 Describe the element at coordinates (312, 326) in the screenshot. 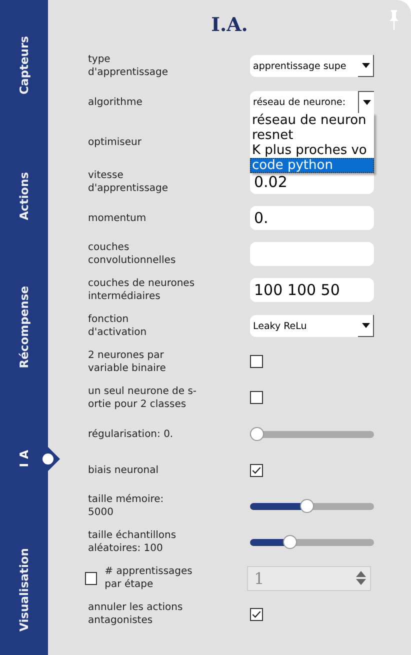

I see `dropdown: Leaky ReLu` at that location.